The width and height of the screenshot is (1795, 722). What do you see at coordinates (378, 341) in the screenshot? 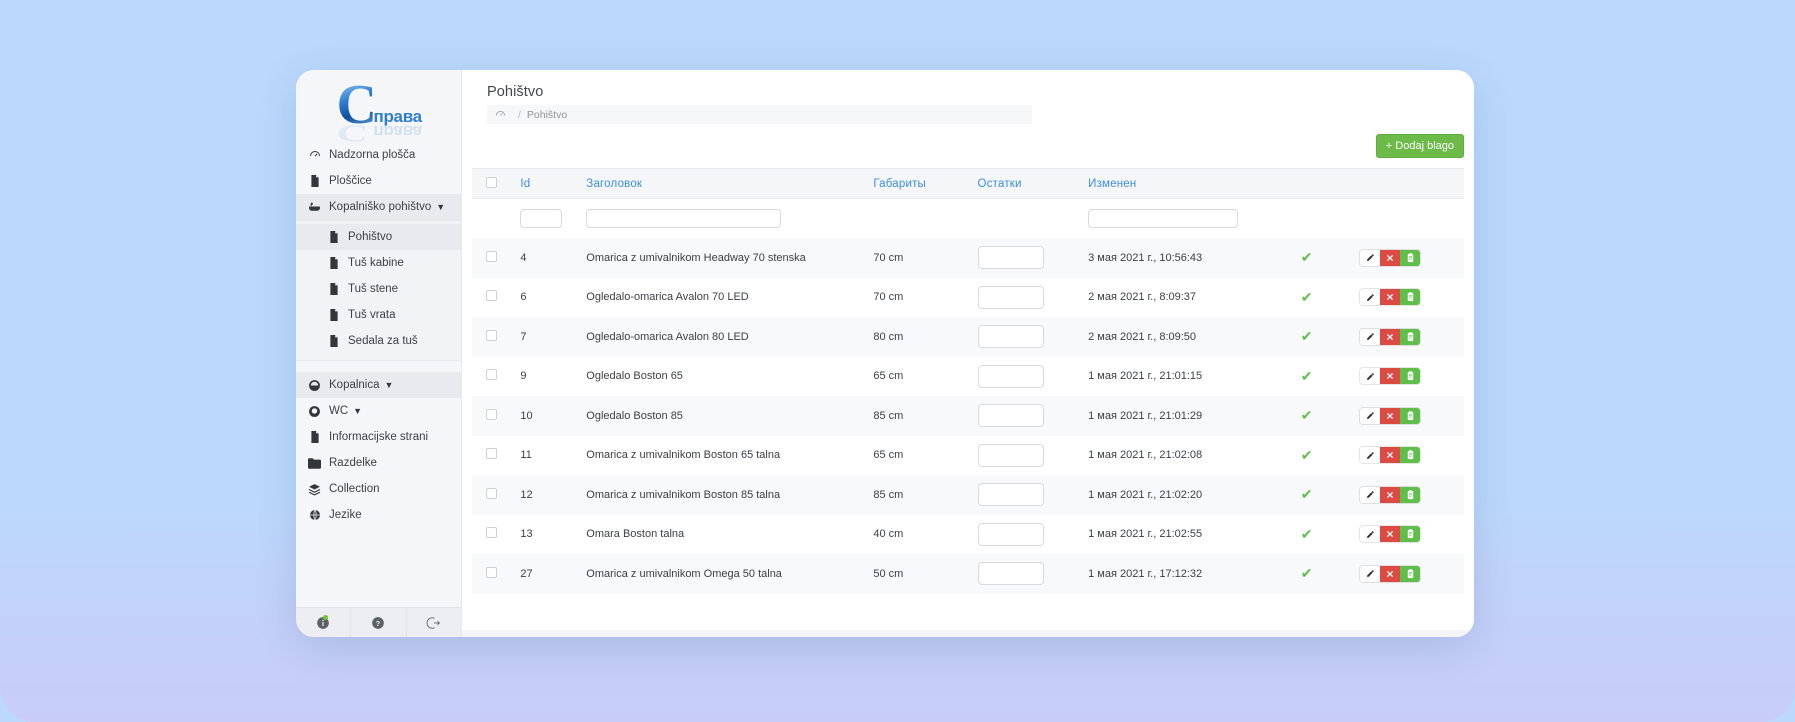
I see `sidebar-item-sedala-za-tus: Sedala za tuš` at bounding box center [378, 341].